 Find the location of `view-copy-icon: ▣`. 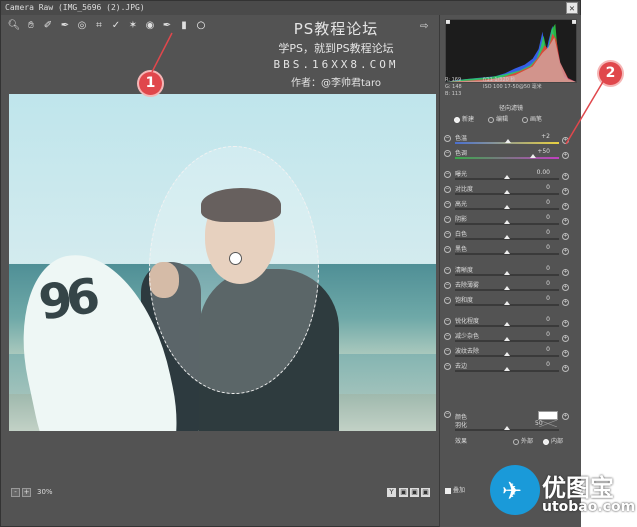

view-copy-icon: ▣ is located at coordinates (425, 492).